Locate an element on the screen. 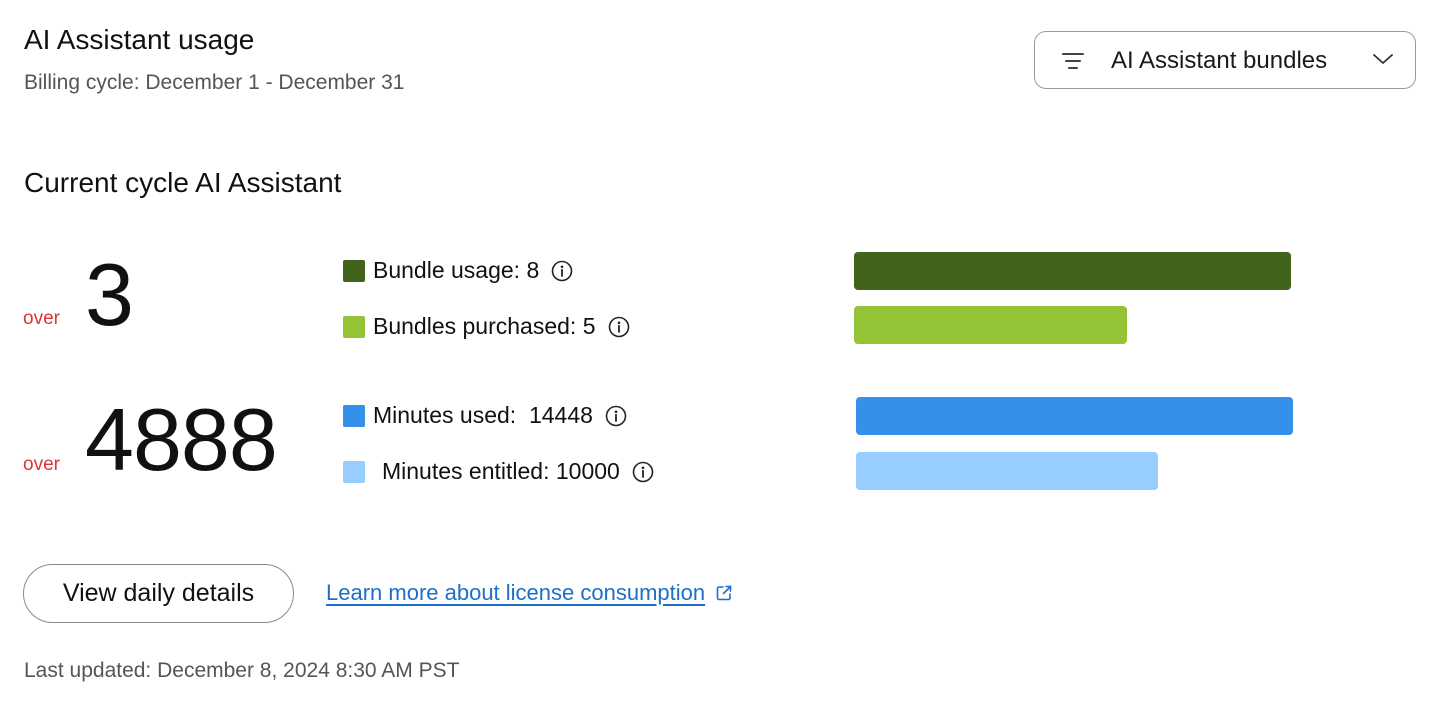  dropdown-label: AI Assistant bundles is located at coordinates (1219, 60).